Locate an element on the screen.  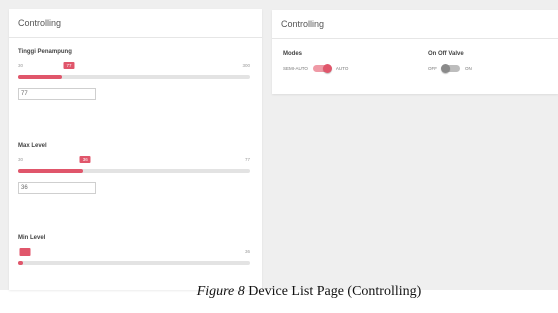
slider-max-label: 36 is located at coordinates (247, 251).